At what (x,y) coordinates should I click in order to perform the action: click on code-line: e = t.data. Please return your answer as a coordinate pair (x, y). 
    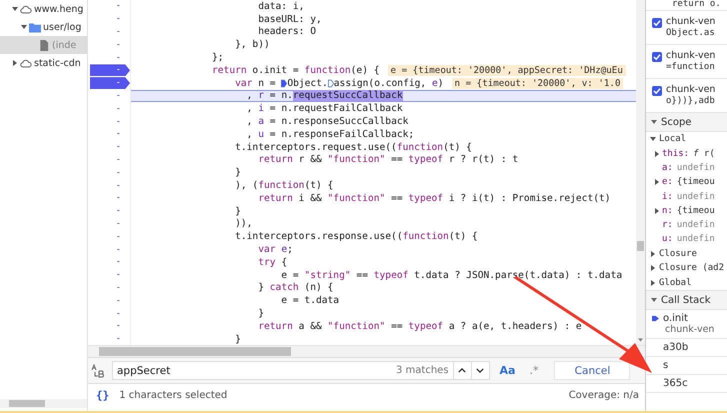
    Looking at the image, I should click on (310, 300).